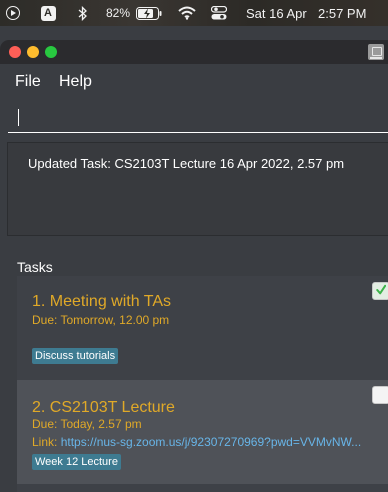 The height and width of the screenshot is (492, 388). Describe the element at coordinates (75, 82) in the screenshot. I see `menu-help: Help` at that location.